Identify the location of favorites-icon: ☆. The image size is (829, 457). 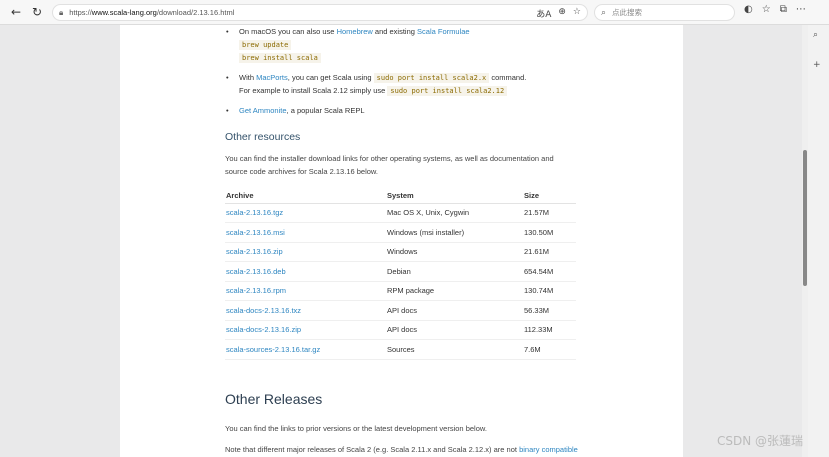
(766, 9).